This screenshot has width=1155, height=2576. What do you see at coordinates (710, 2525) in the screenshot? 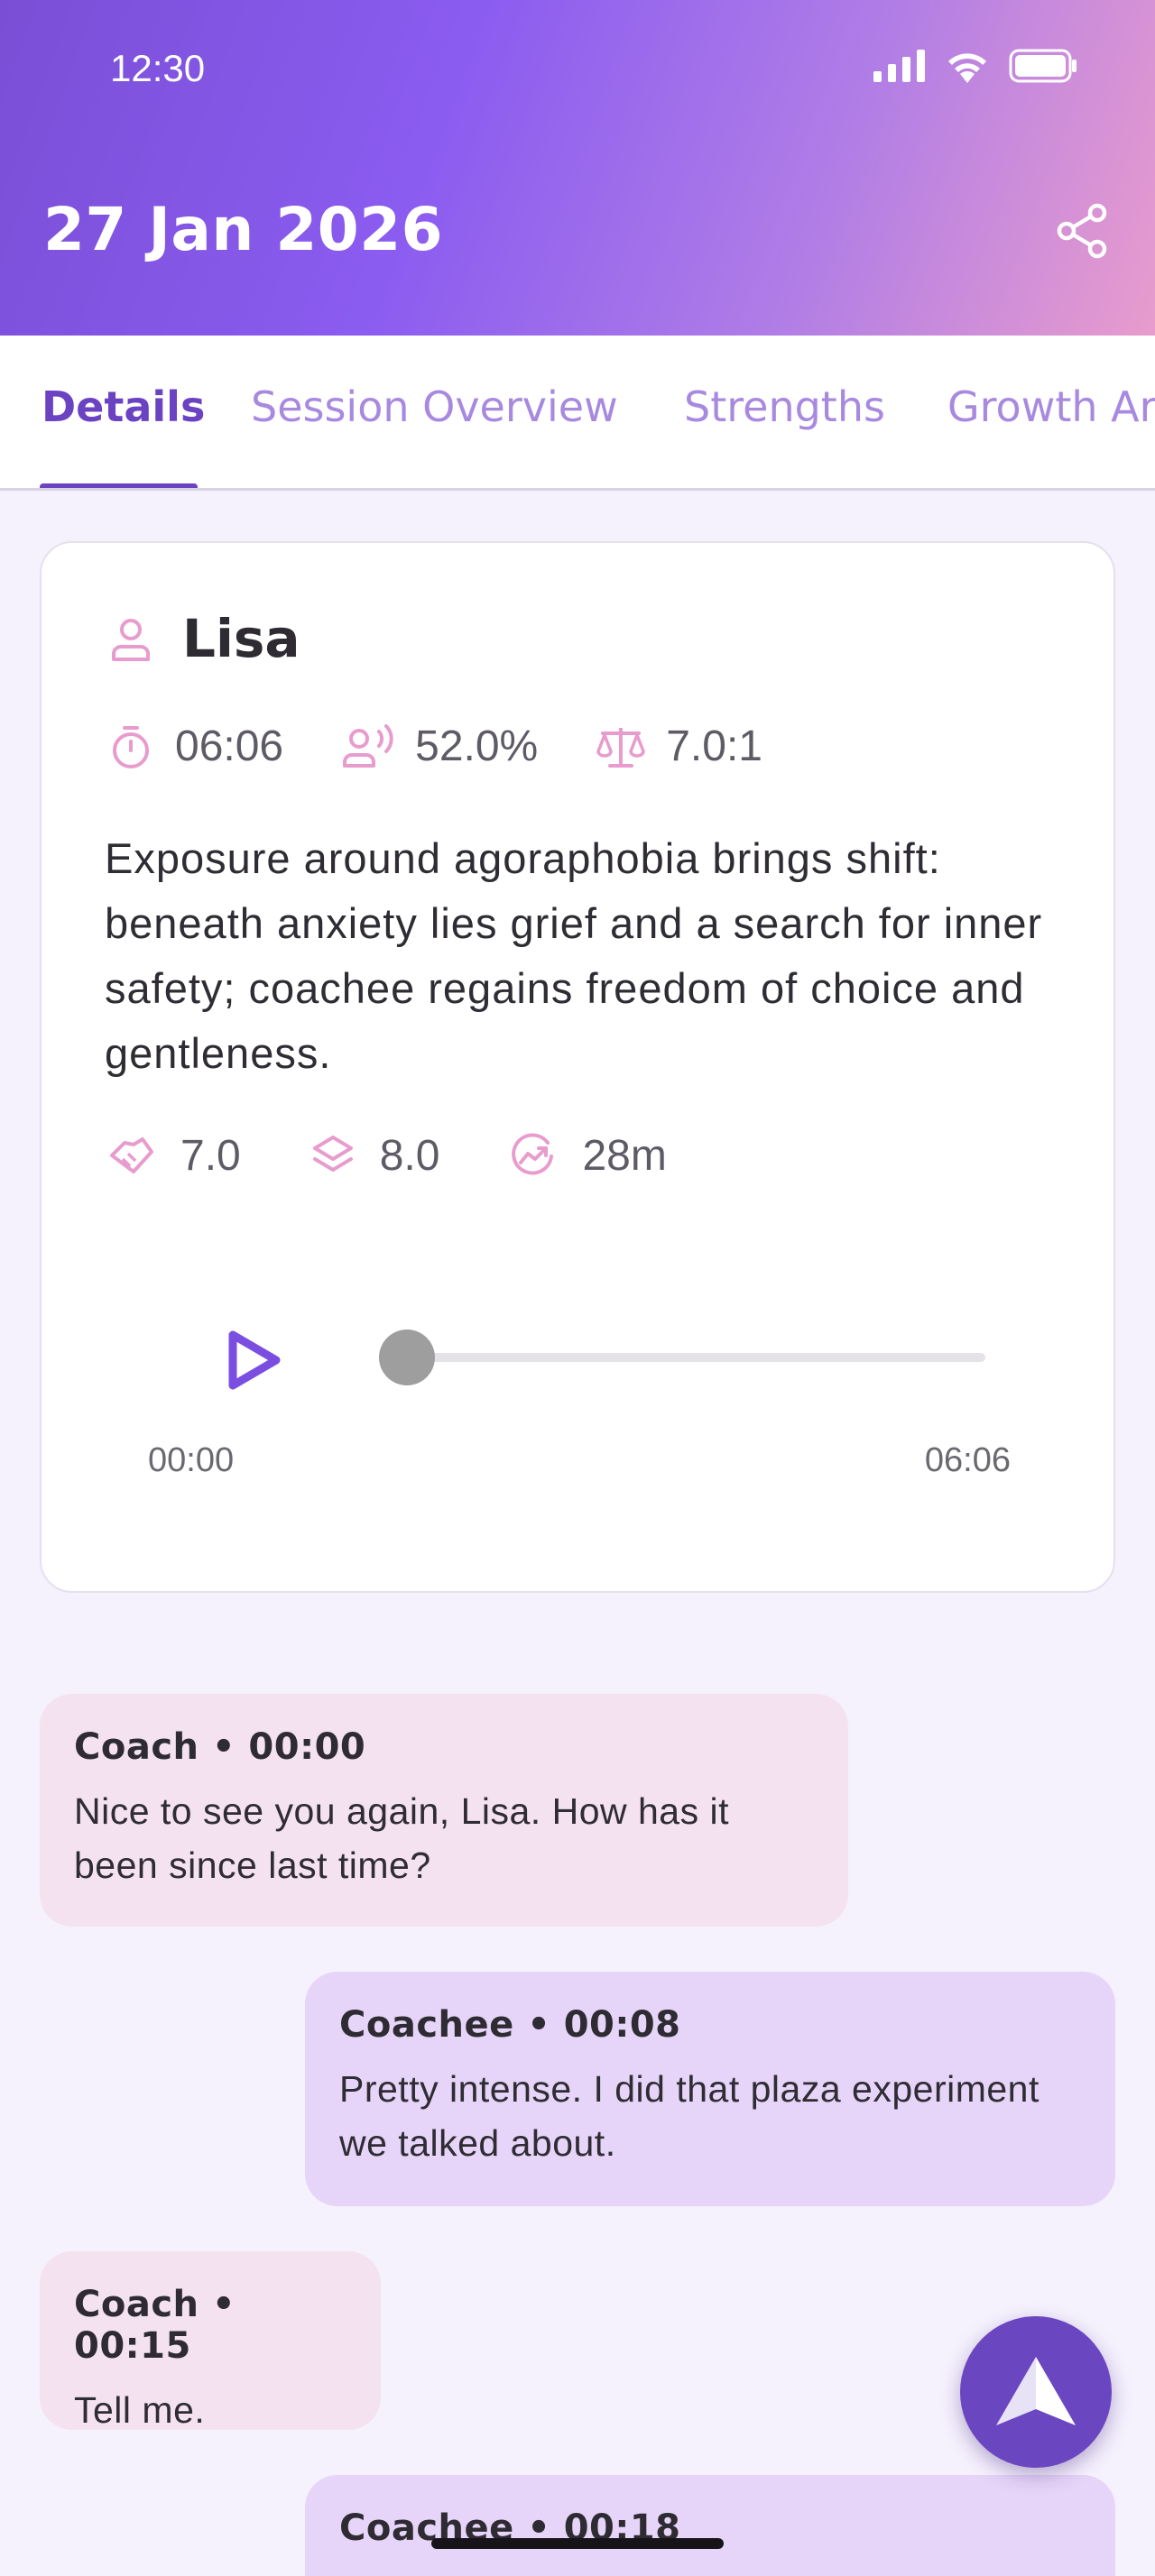
I see `message-bubble: Coachee • 00:18` at bounding box center [710, 2525].